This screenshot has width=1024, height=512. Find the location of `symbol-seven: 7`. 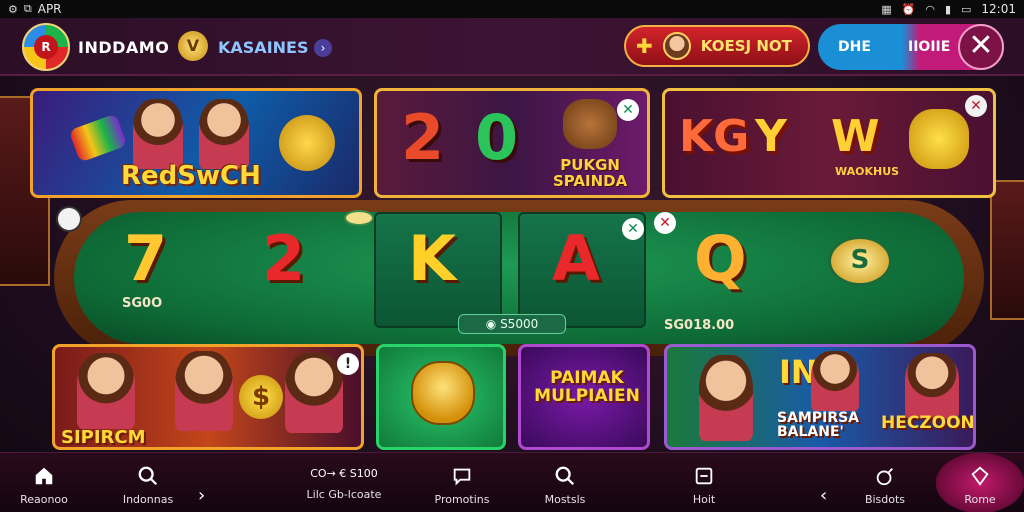

symbol-seven: 7 is located at coordinates (146, 258).